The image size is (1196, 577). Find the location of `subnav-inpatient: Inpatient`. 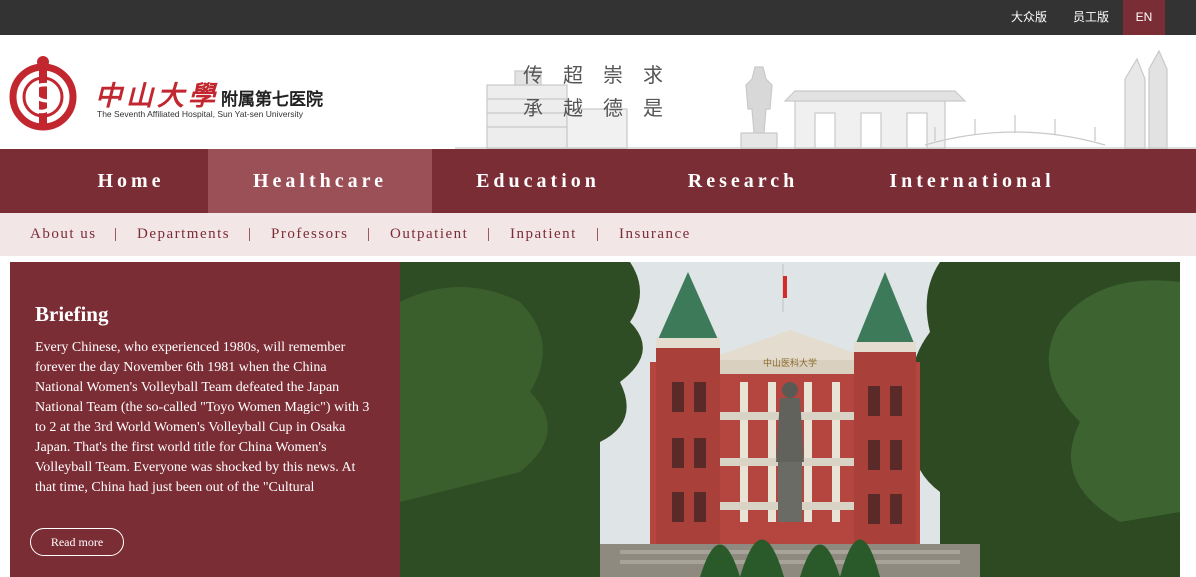

subnav-inpatient: Inpatient is located at coordinates (543, 234).